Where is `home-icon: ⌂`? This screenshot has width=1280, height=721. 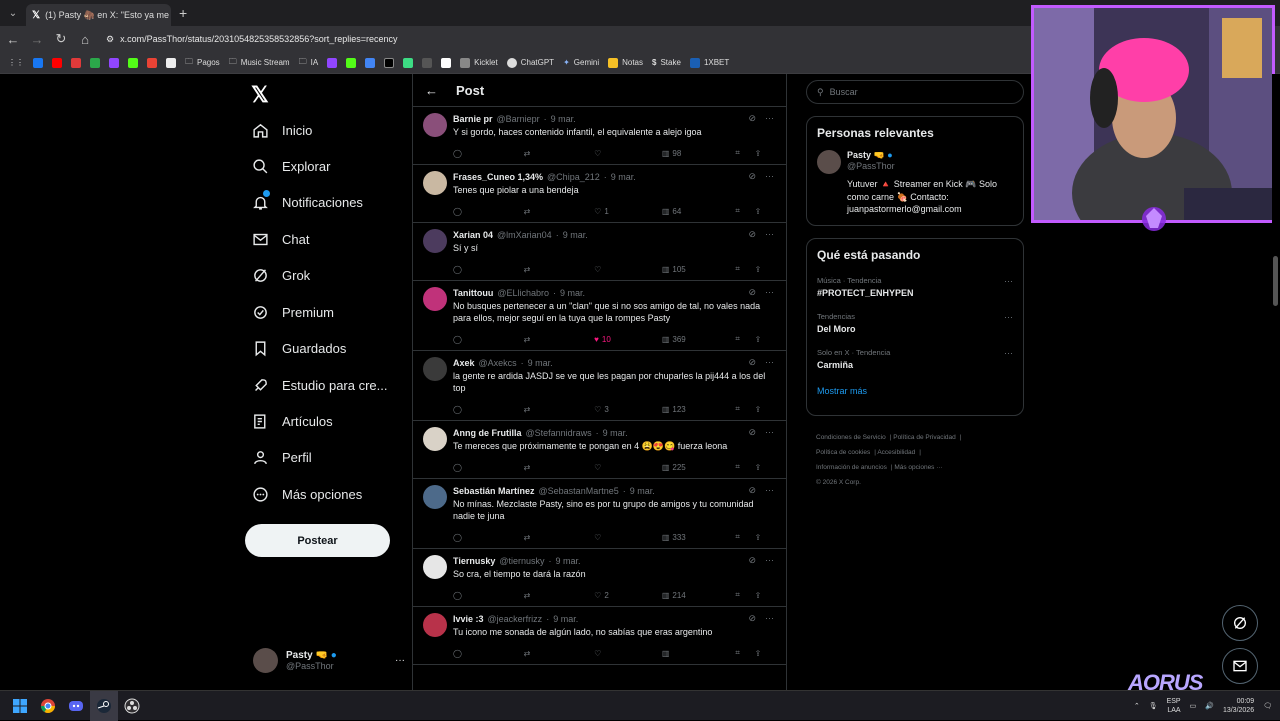
home-icon: ⌂ is located at coordinates (85, 39).